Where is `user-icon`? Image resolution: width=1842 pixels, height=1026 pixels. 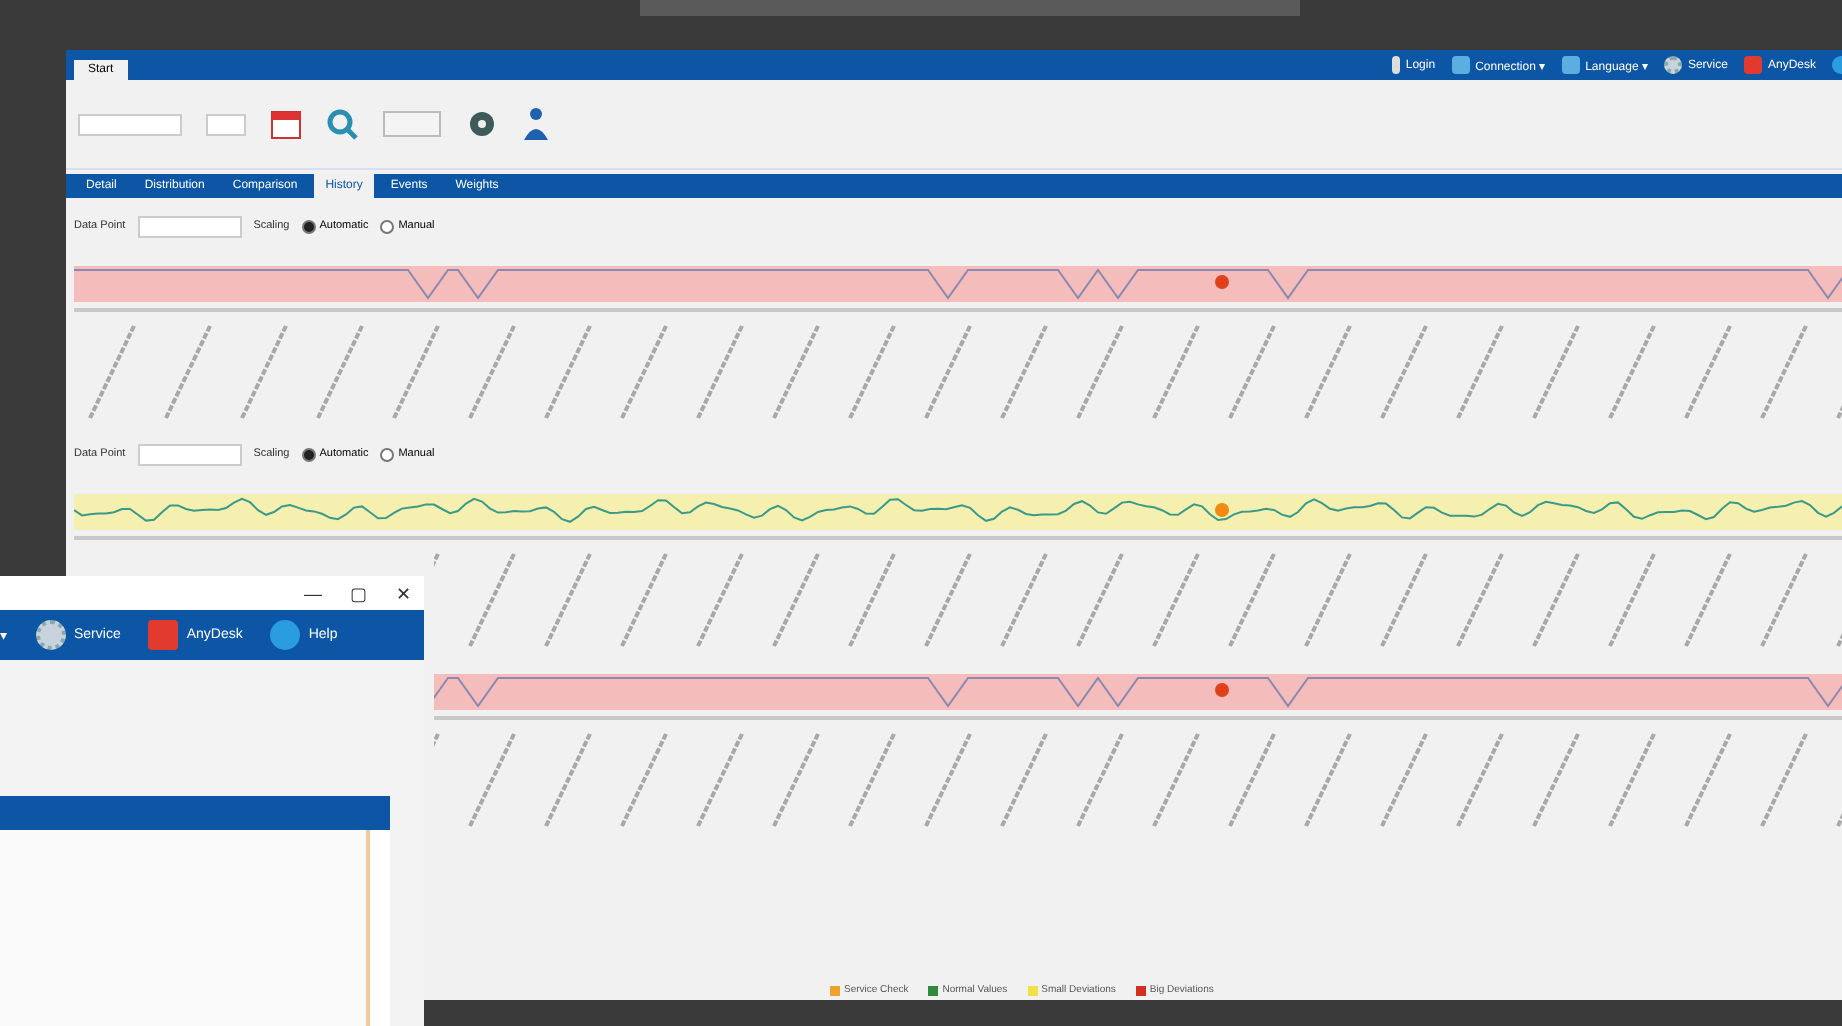
user-icon is located at coordinates (1395, 65).